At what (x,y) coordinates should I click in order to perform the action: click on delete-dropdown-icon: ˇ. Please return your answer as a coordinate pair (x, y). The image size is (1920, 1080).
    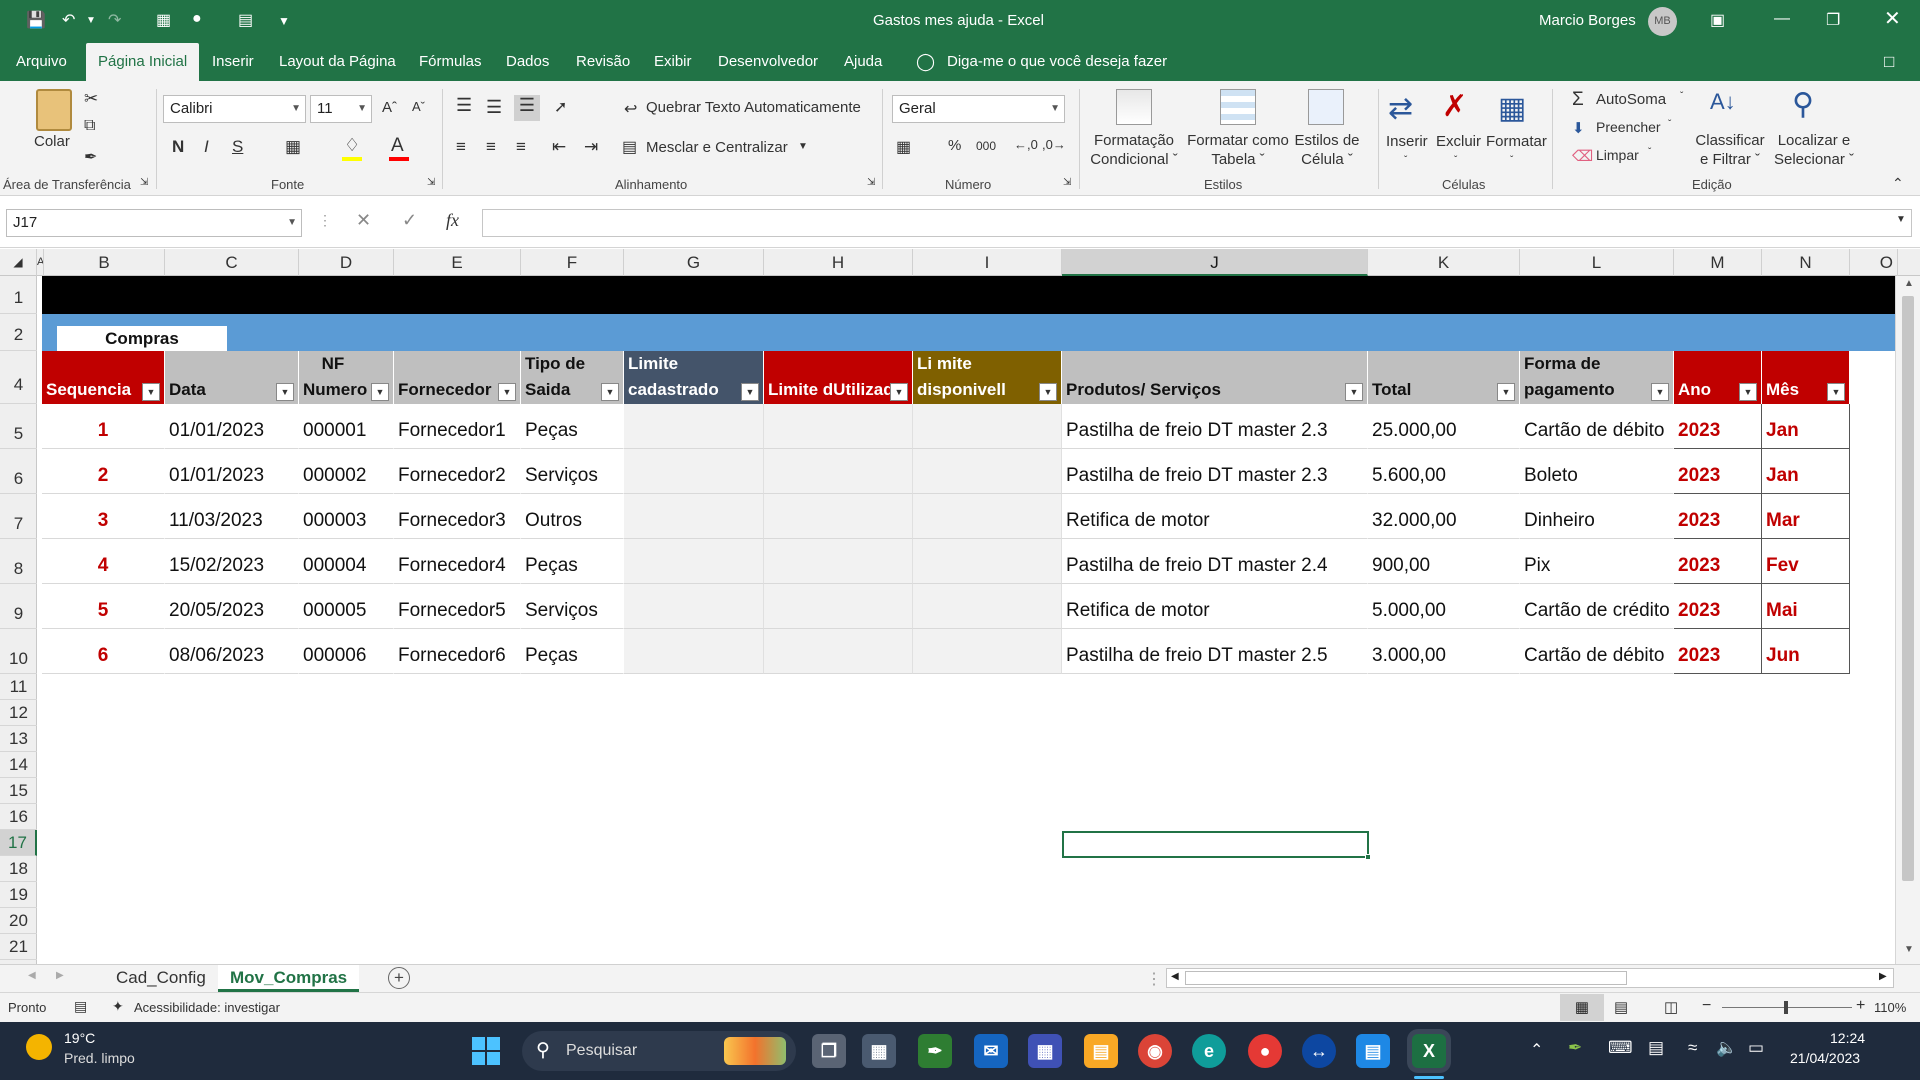
    Looking at the image, I should click on (1455, 160).